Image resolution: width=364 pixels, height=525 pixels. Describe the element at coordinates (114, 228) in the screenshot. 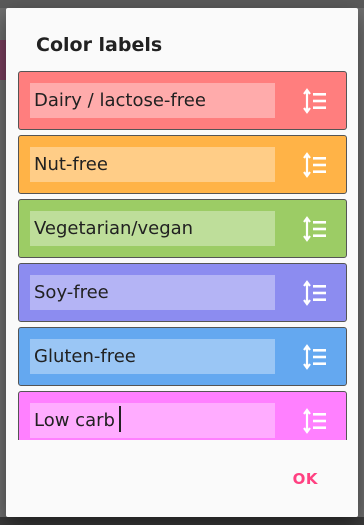

I see `label-name-text: Vegetarian/vegan` at that location.